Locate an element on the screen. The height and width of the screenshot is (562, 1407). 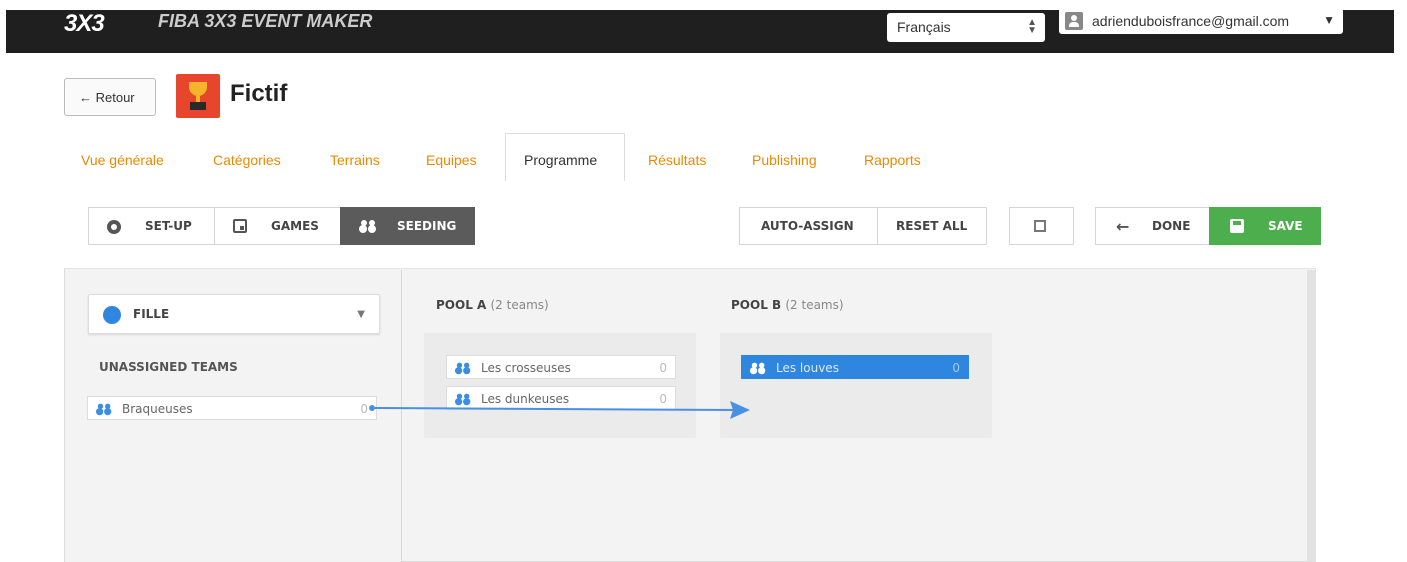
drag-line is located at coordinates (555, 409).